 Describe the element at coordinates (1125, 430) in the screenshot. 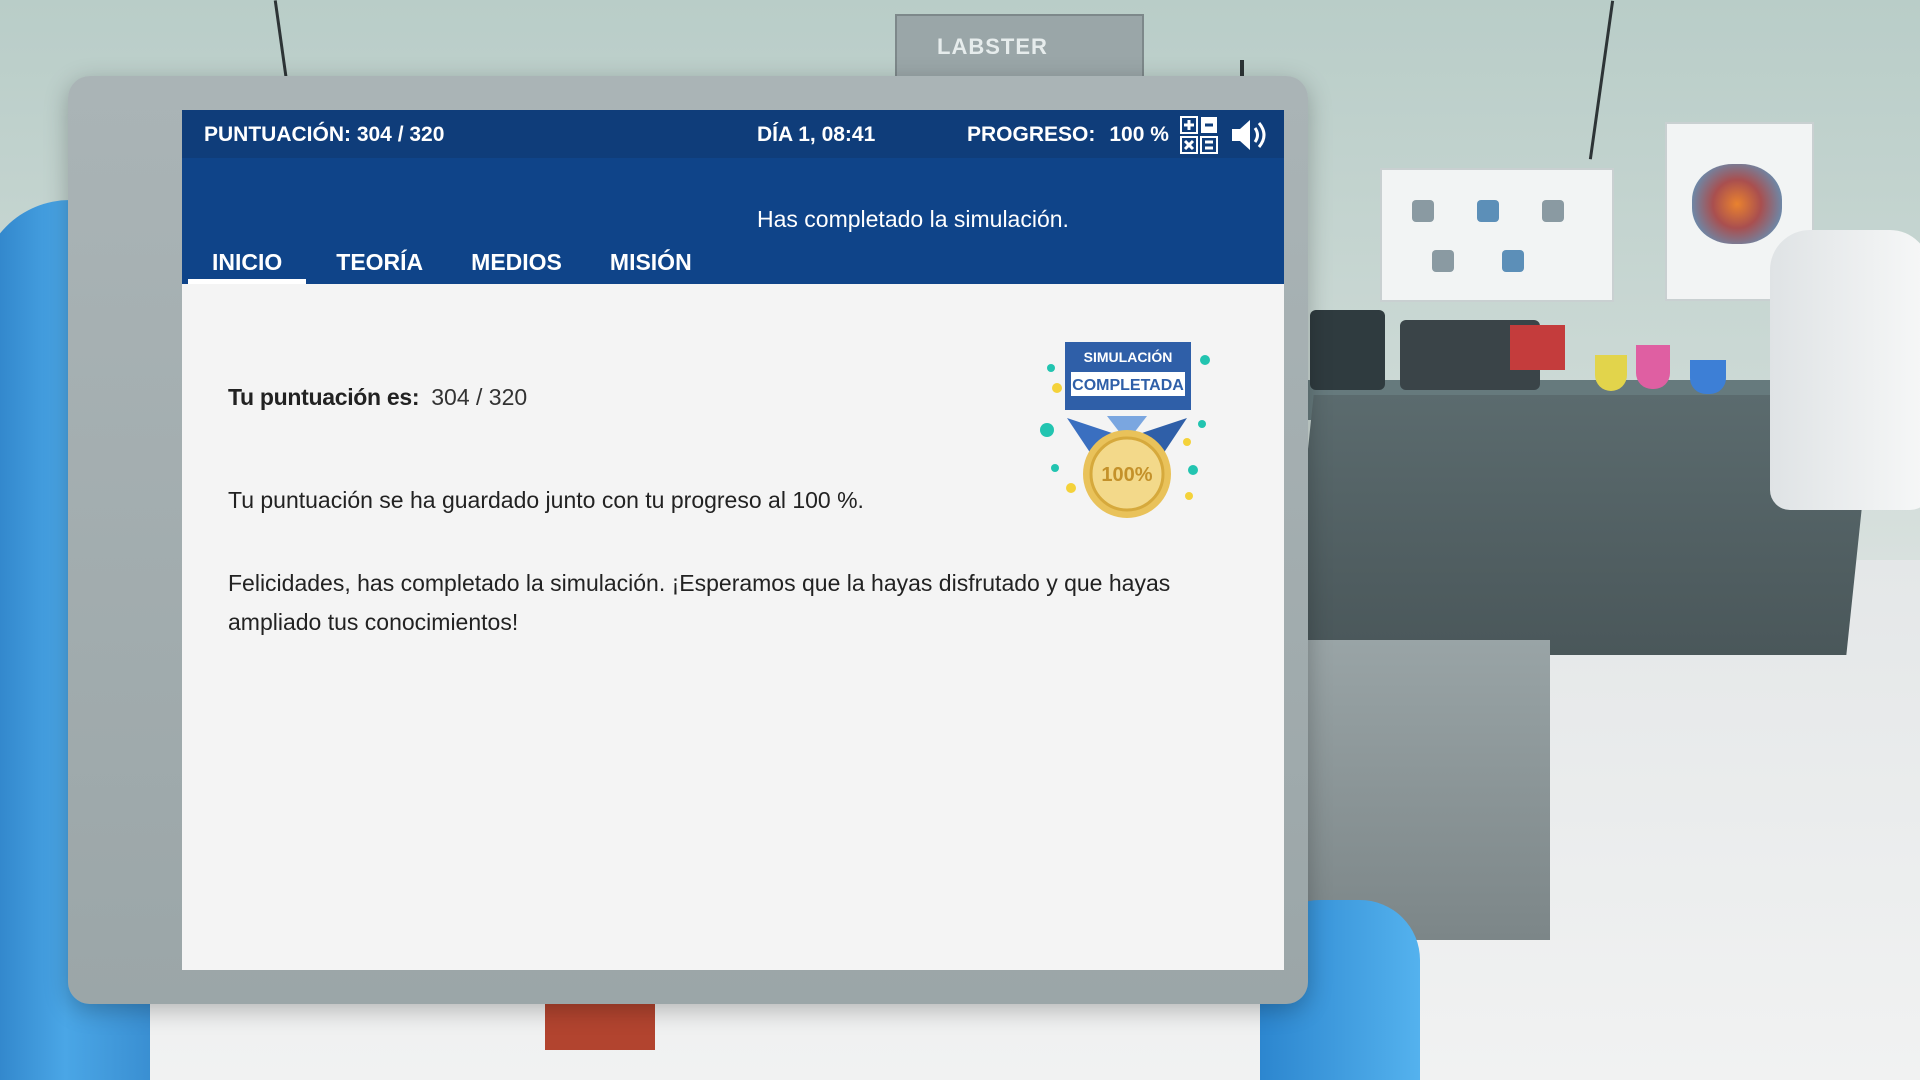

I see `completion-badge: SIMULACIÓN COMPLETADA 100%` at that location.